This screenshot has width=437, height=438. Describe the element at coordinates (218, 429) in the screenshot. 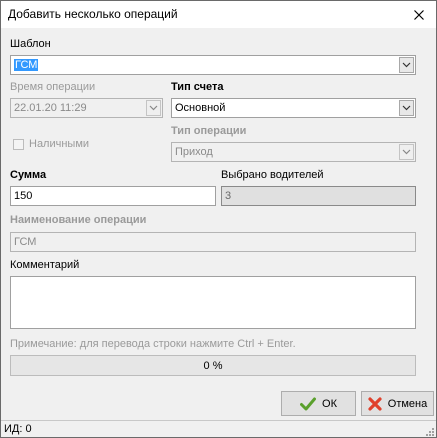

I see `status-bar: ИД: 0` at that location.